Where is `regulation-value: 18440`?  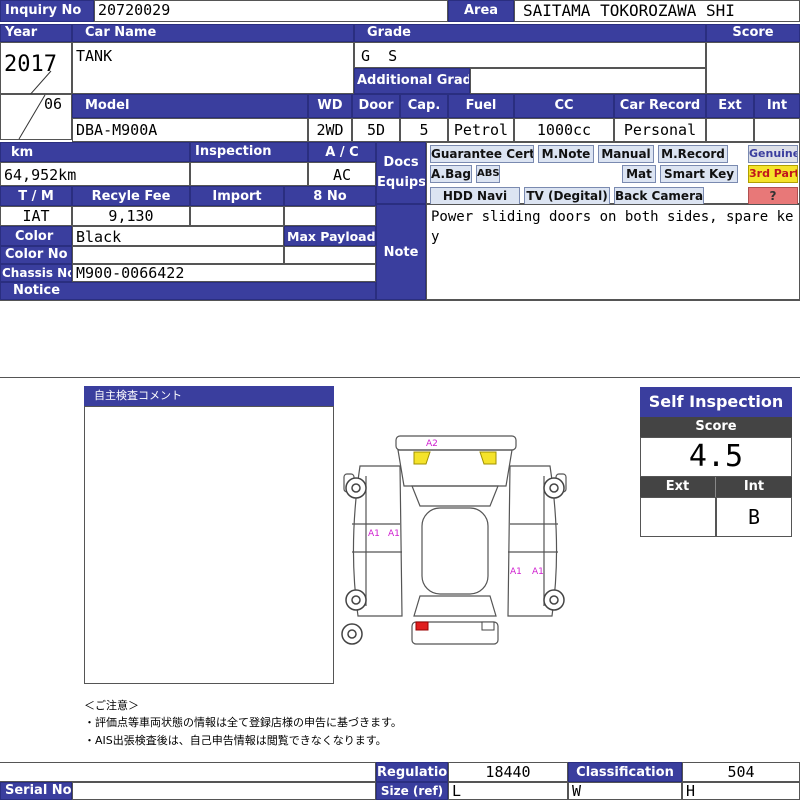 regulation-value: 18440 is located at coordinates (508, 772).